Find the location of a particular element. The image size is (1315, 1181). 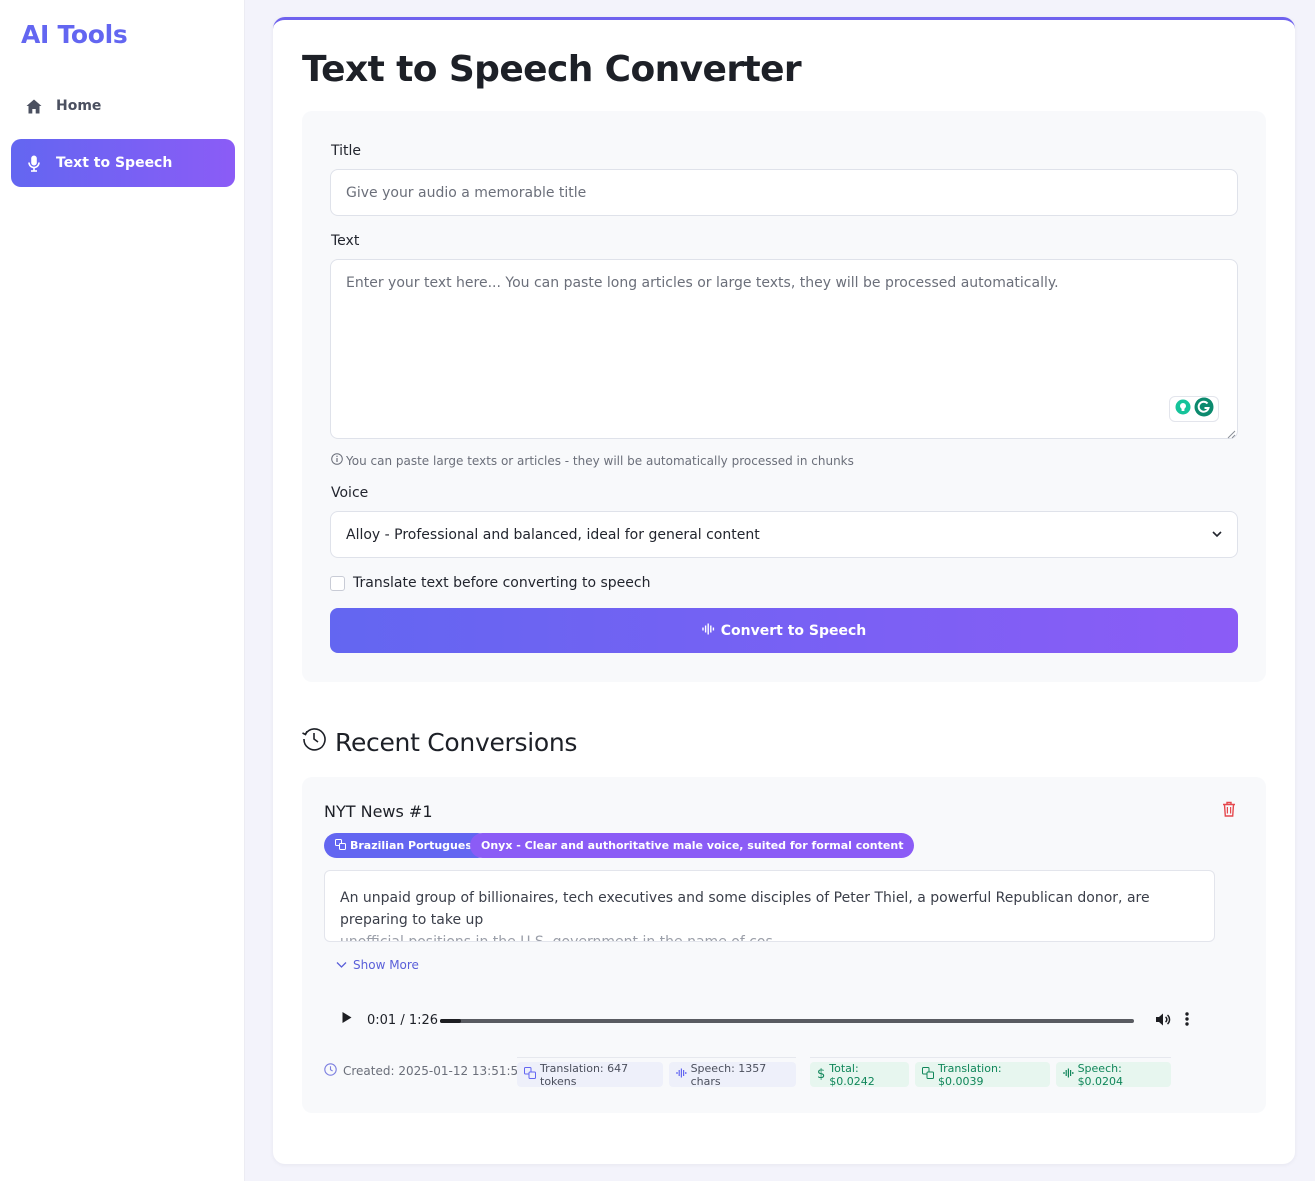

total-cost-chip: $ Total: $0.0242 is located at coordinates (859, 1074).